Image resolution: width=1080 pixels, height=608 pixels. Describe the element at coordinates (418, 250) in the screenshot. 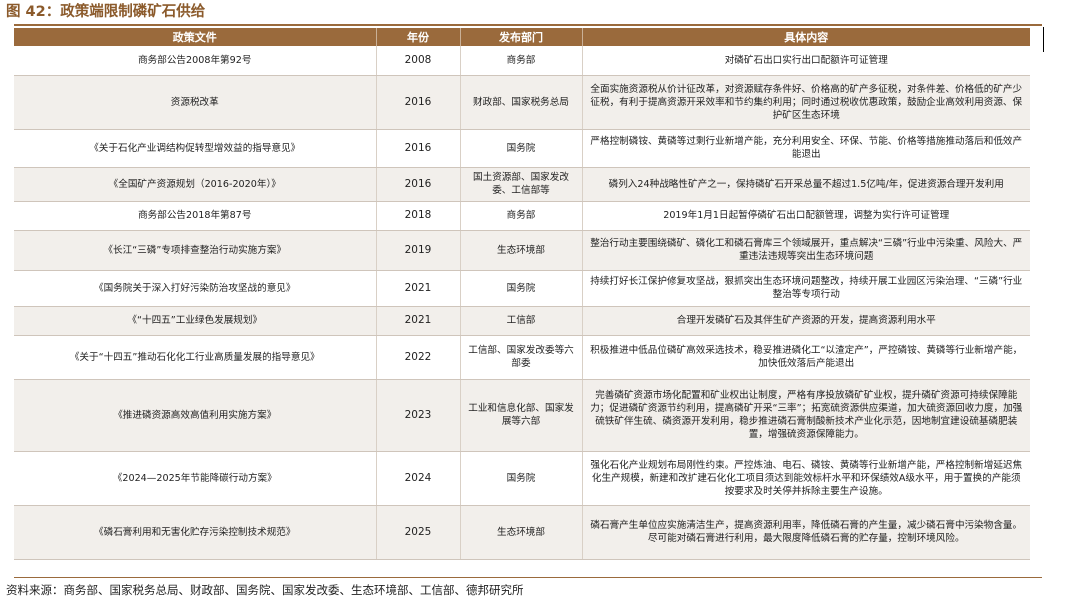

I see `cell-year: 2019` at that location.